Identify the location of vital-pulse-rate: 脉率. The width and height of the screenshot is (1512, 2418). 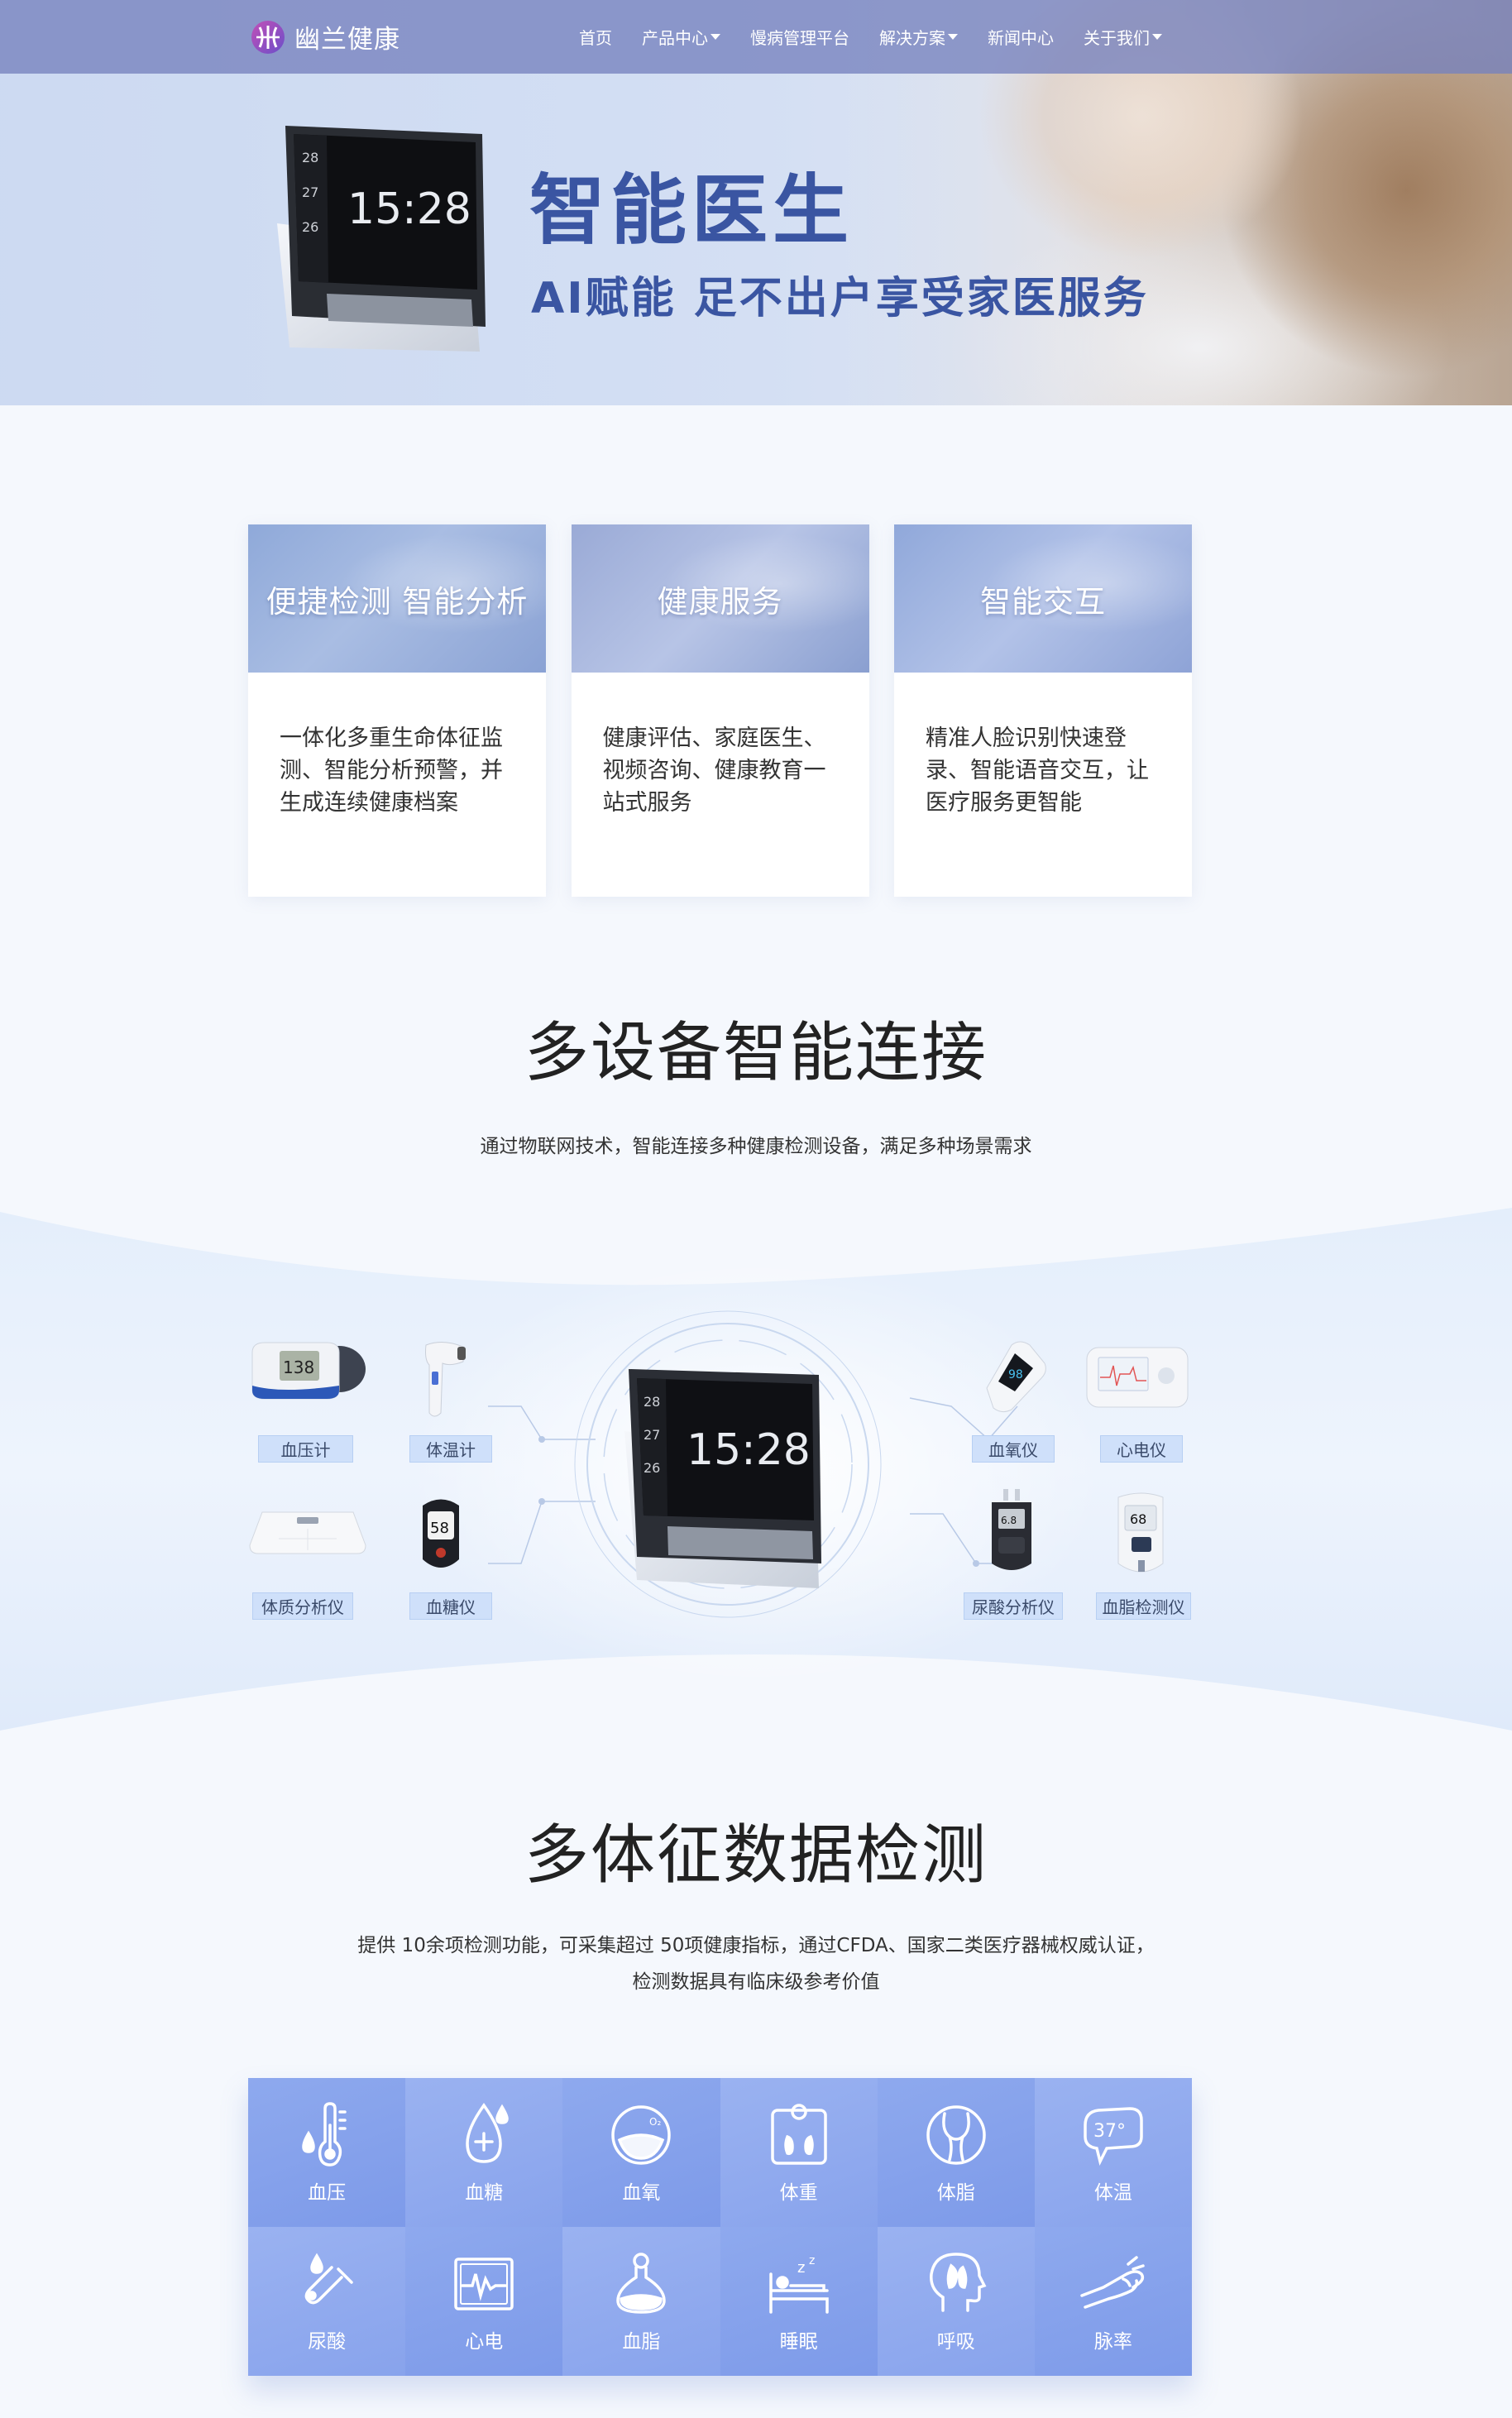
(1113, 2301).